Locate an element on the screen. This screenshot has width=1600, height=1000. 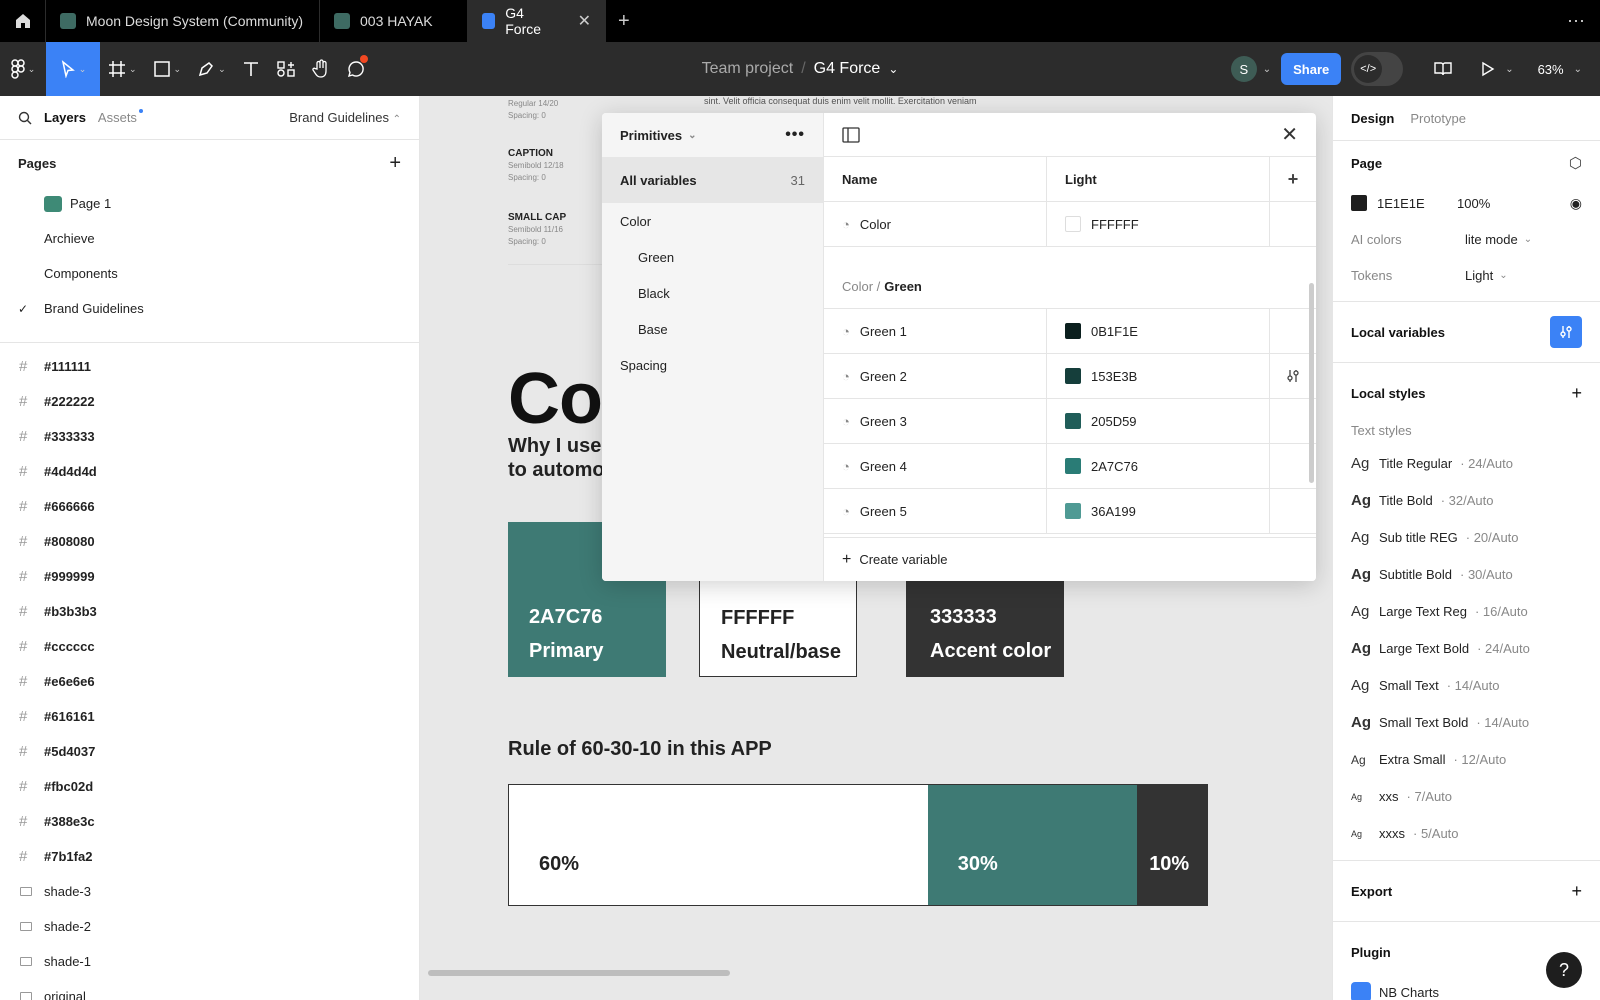
layer-item: # #5d4037 is located at coordinates (209, 751).